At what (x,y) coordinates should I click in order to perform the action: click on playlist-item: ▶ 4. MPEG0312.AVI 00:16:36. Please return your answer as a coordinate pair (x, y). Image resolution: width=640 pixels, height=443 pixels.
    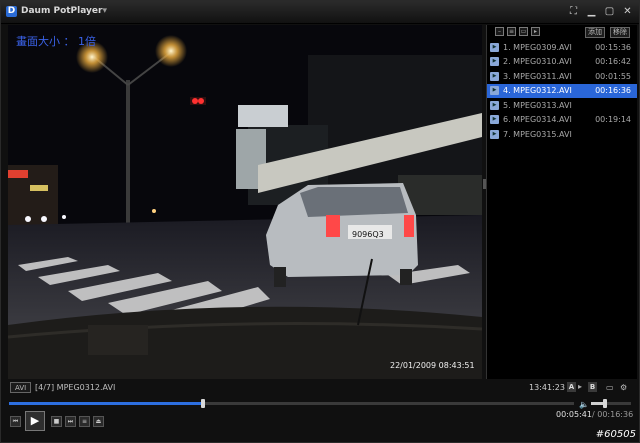
    Looking at the image, I should click on (562, 90).